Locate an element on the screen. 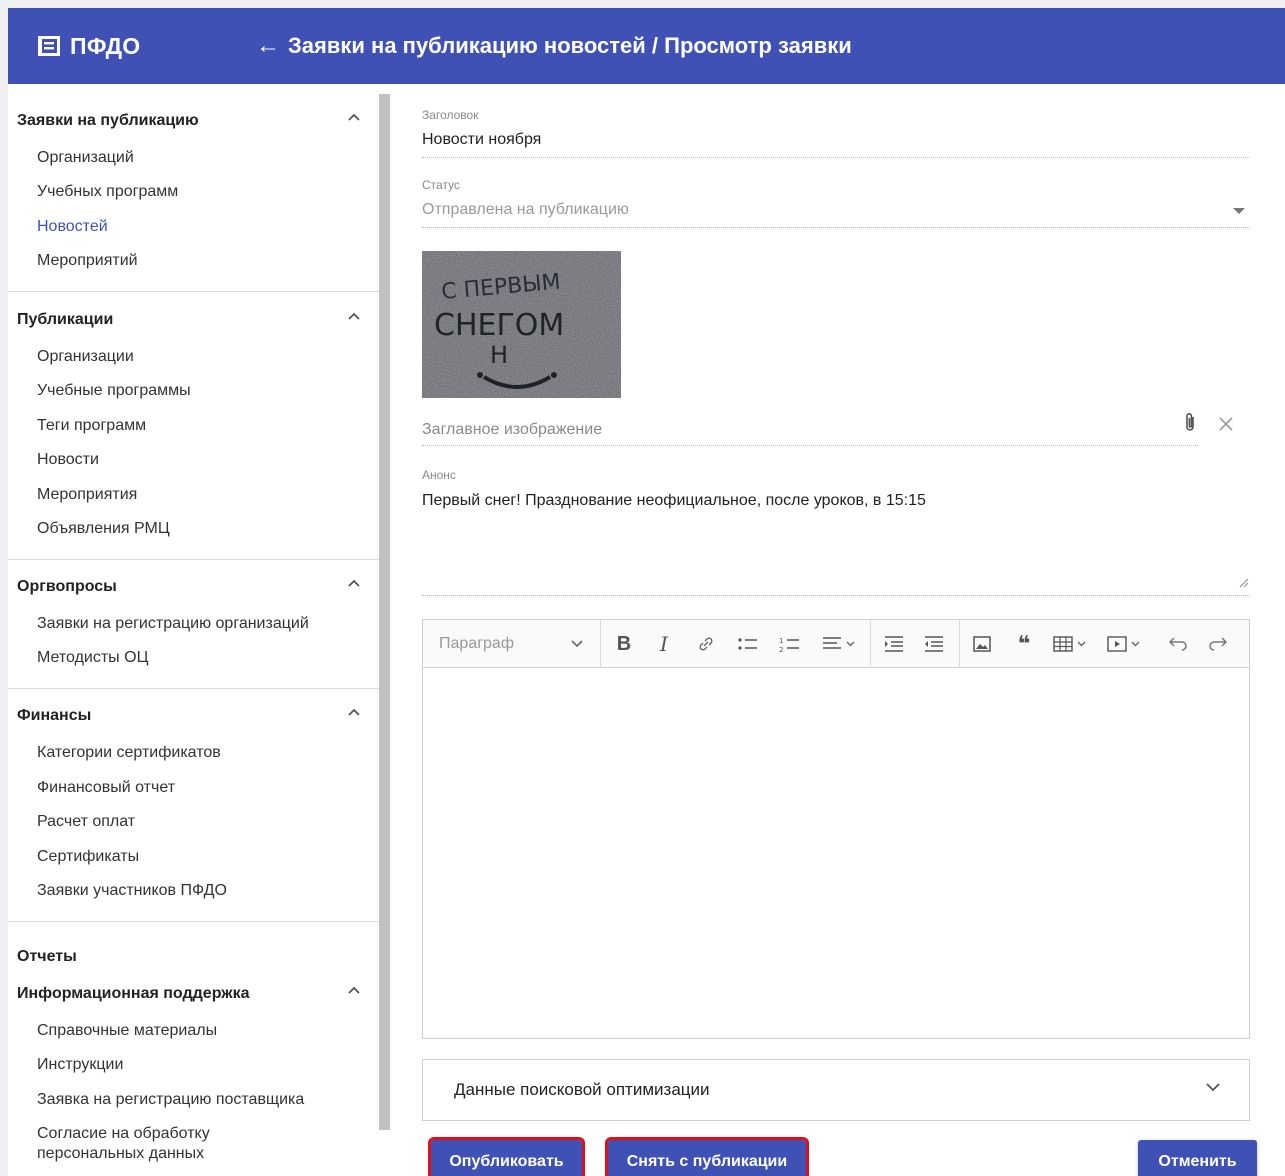 The width and height of the screenshot is (1285, 1176). status-label: Статус is located at coordinates (441, 185).